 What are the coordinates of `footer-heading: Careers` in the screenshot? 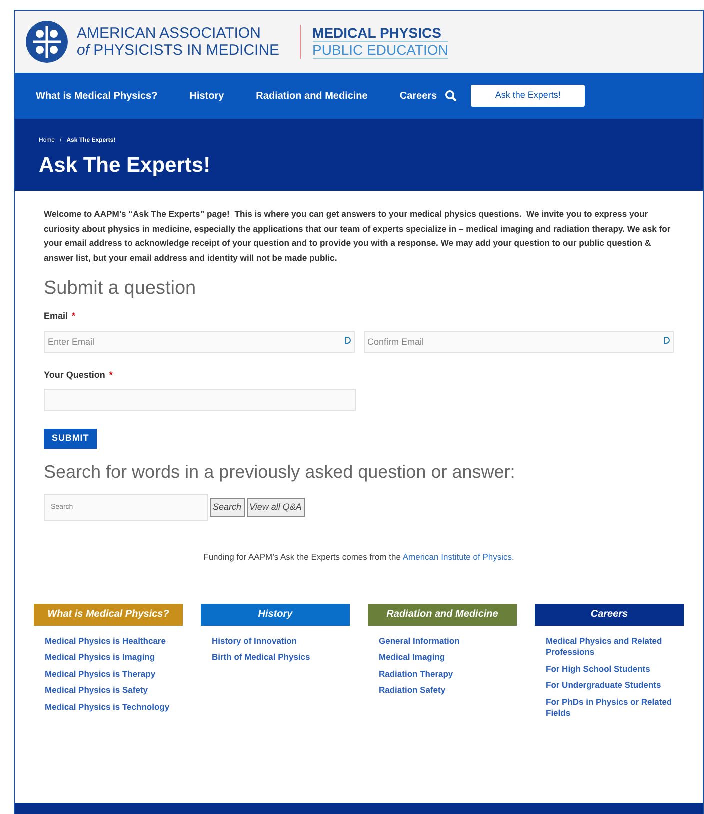 It's located at (609, 615).